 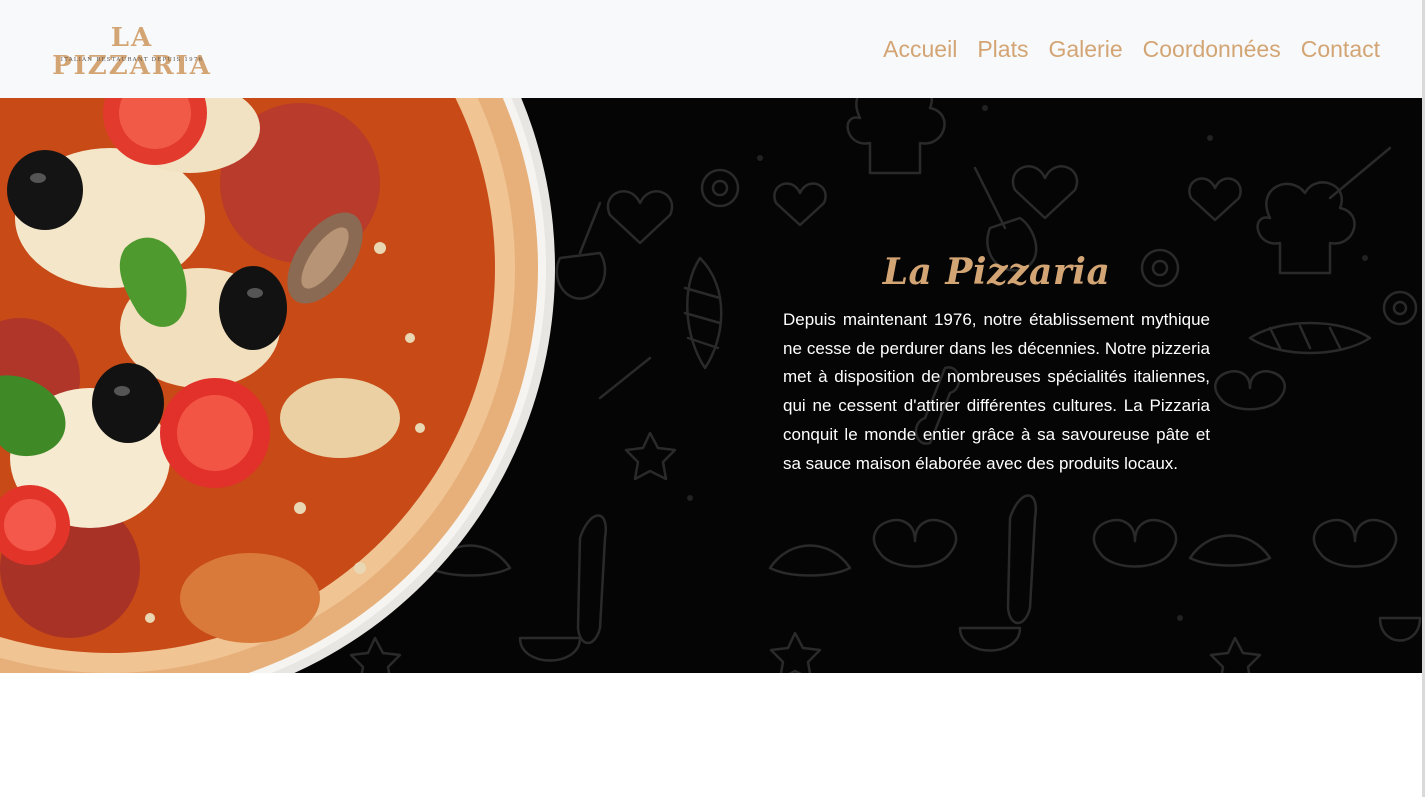 What do you see at coordinates (996, 272) in the screenshot?
I see `about-title: La Pizzaria` at bounding box center [996, 272].